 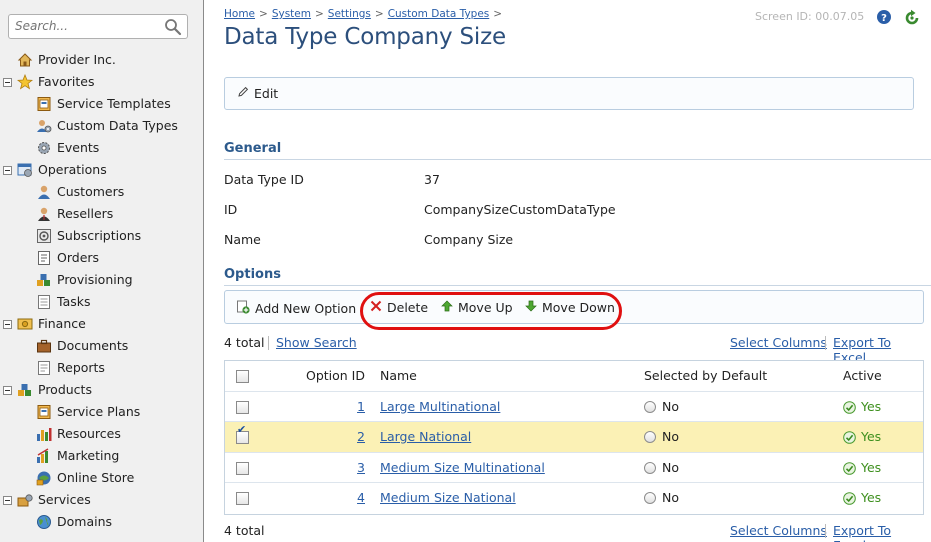 What do you see at coordinates (101, 412) in the screenshot?
I see `nav-item-service-plans: Service Plans` at bounding box center [101, 412].